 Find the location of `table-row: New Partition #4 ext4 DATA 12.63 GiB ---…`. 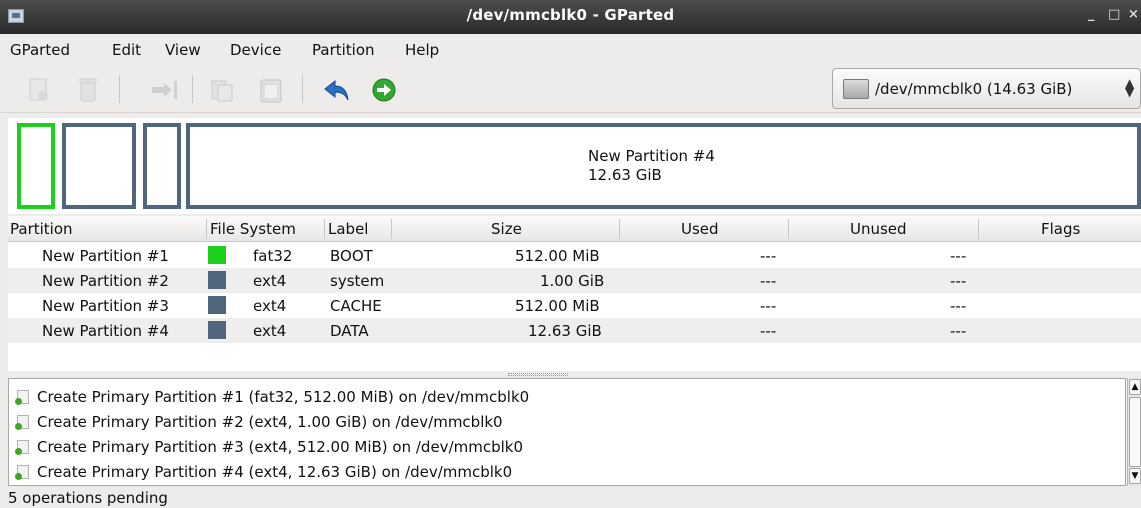

table-row: New Partition #4 ext4 DATA 12.63 GiB ---… is located at coordinates (574, 330).